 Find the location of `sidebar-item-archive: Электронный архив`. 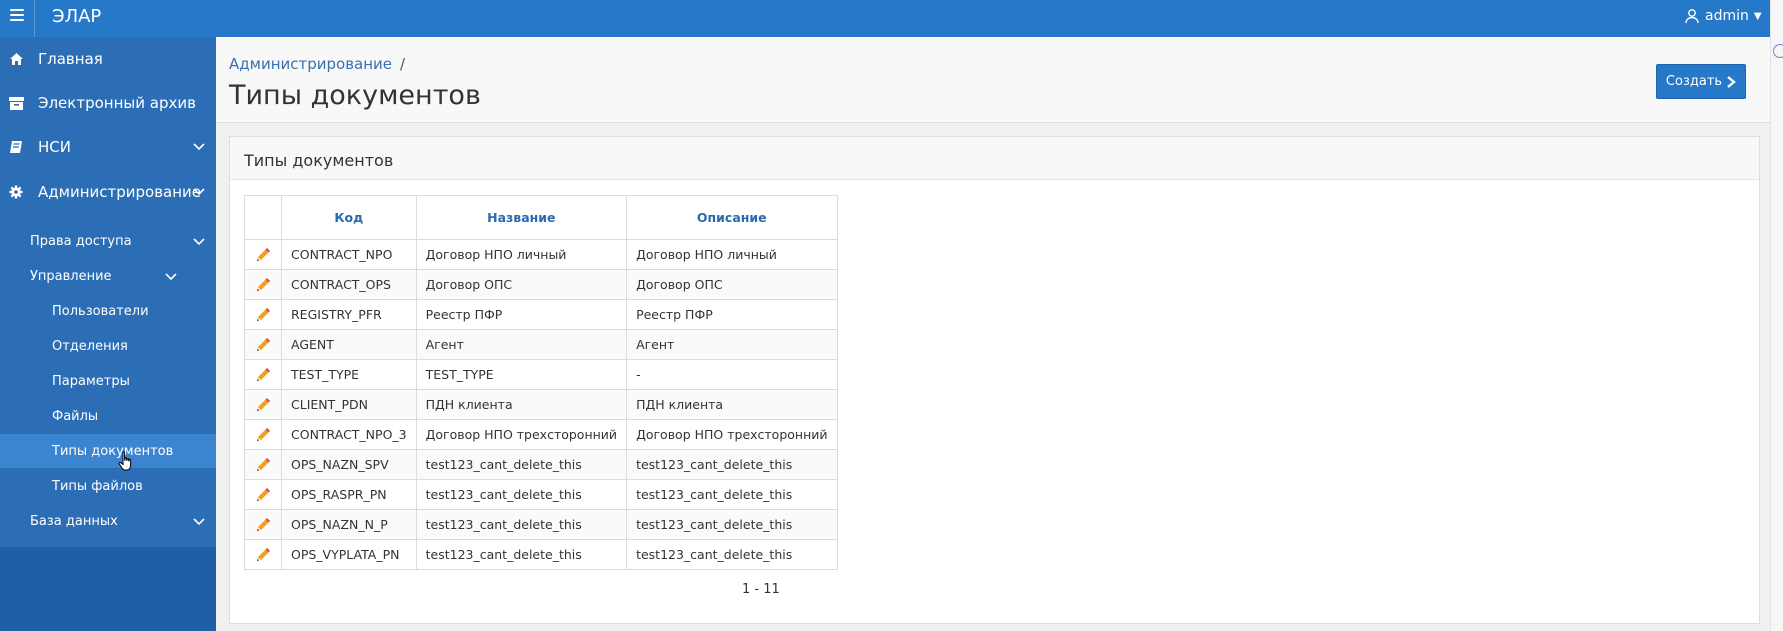

sidebar-item-archive: Электронный архив is located at coordinates (108, 103).